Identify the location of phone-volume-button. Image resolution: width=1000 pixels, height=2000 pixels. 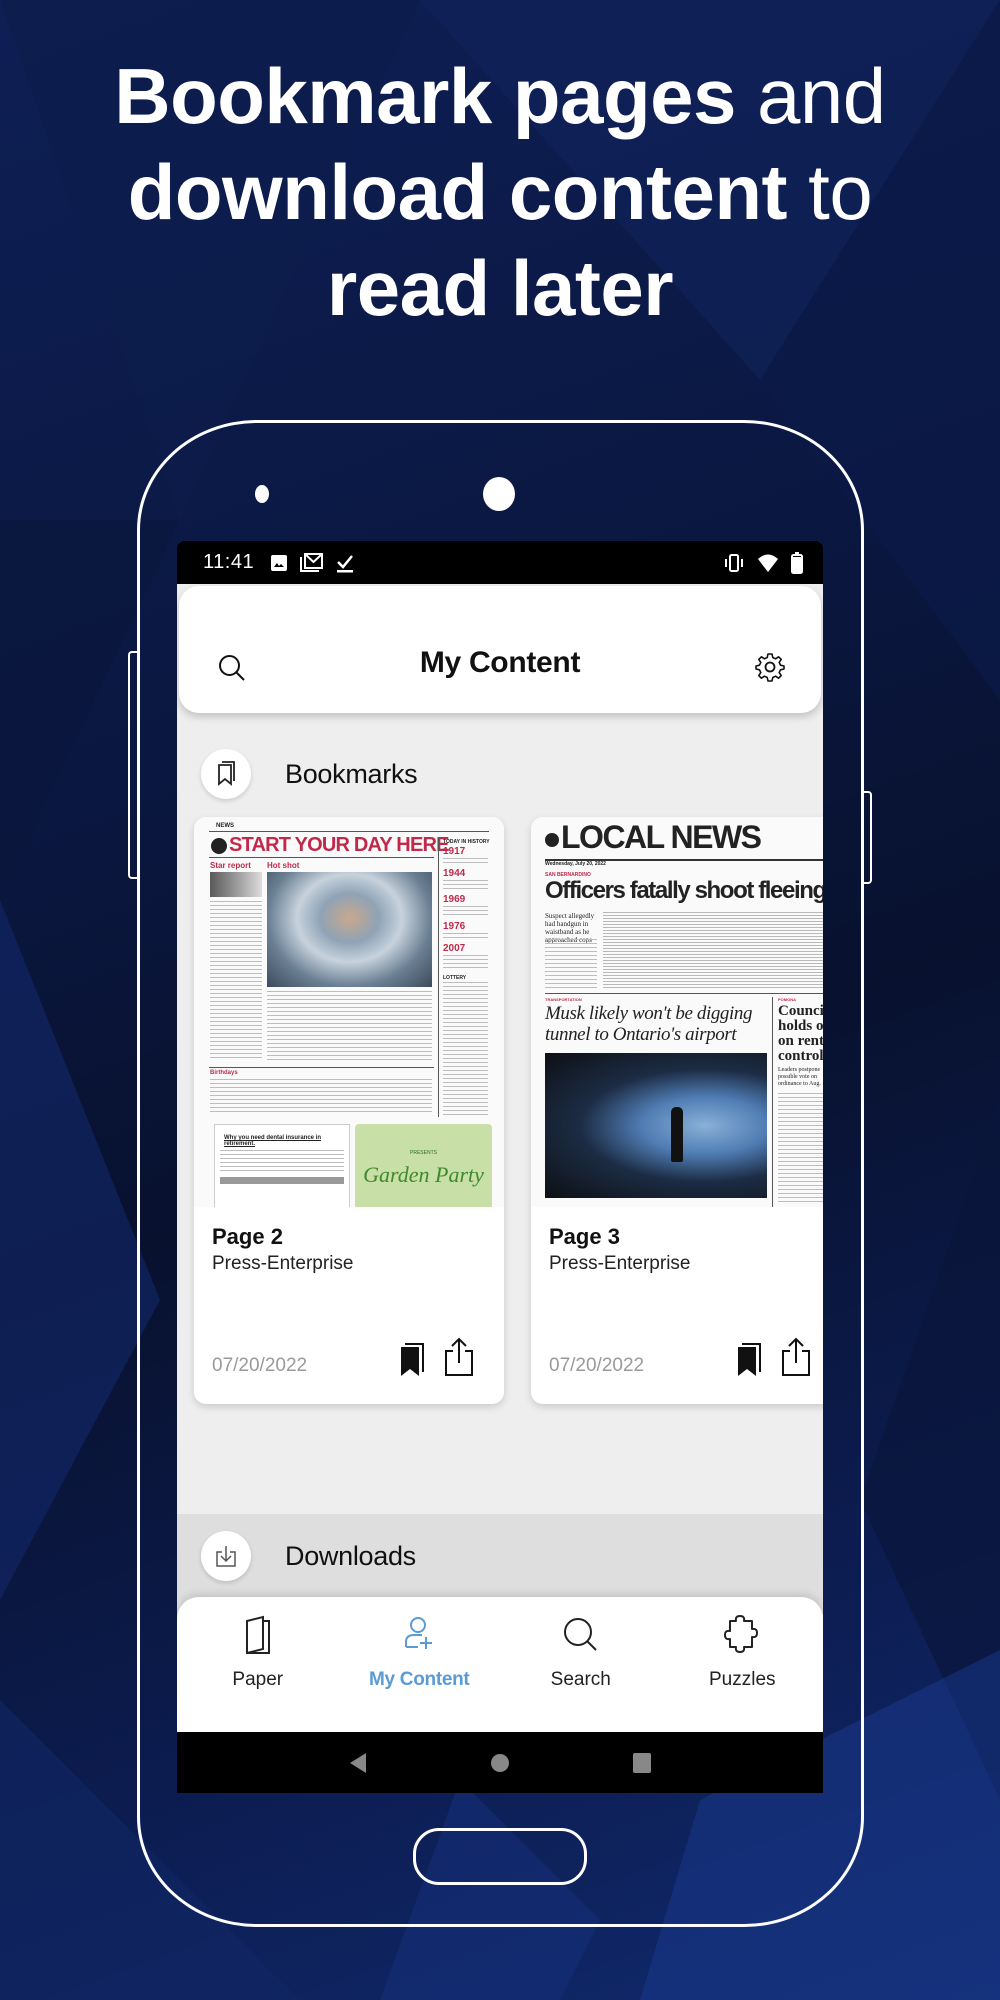
(133, 765).